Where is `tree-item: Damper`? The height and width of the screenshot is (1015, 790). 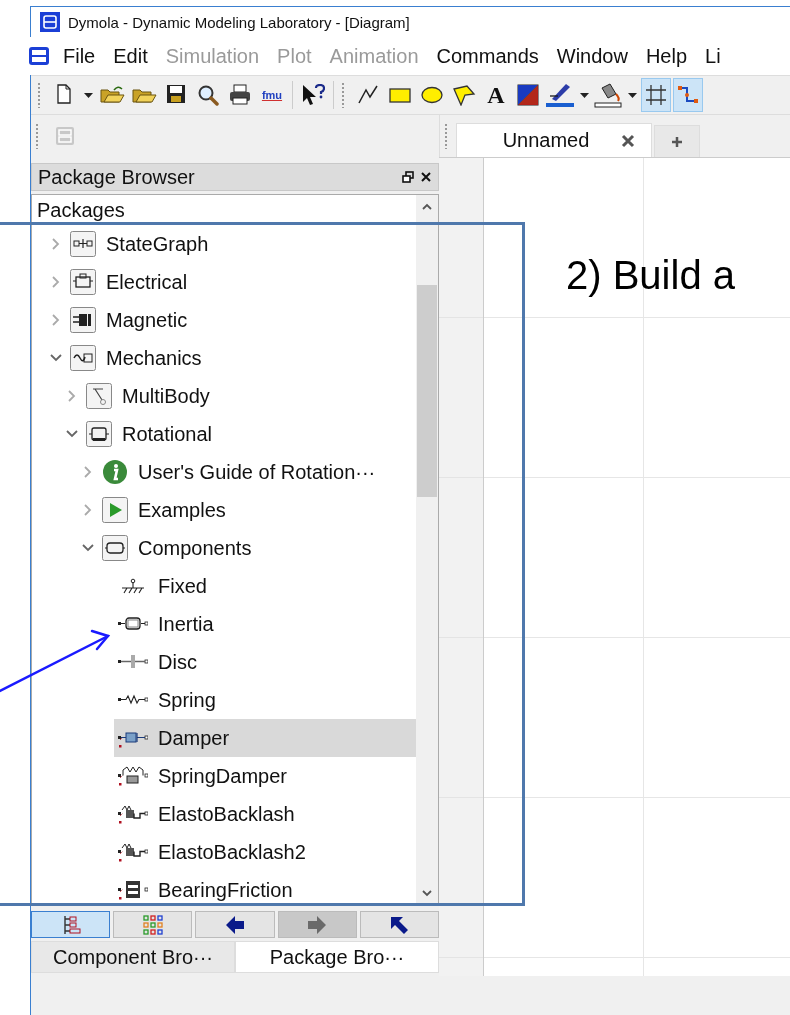 tree-item: Damper is located at coordinates (265, 738).